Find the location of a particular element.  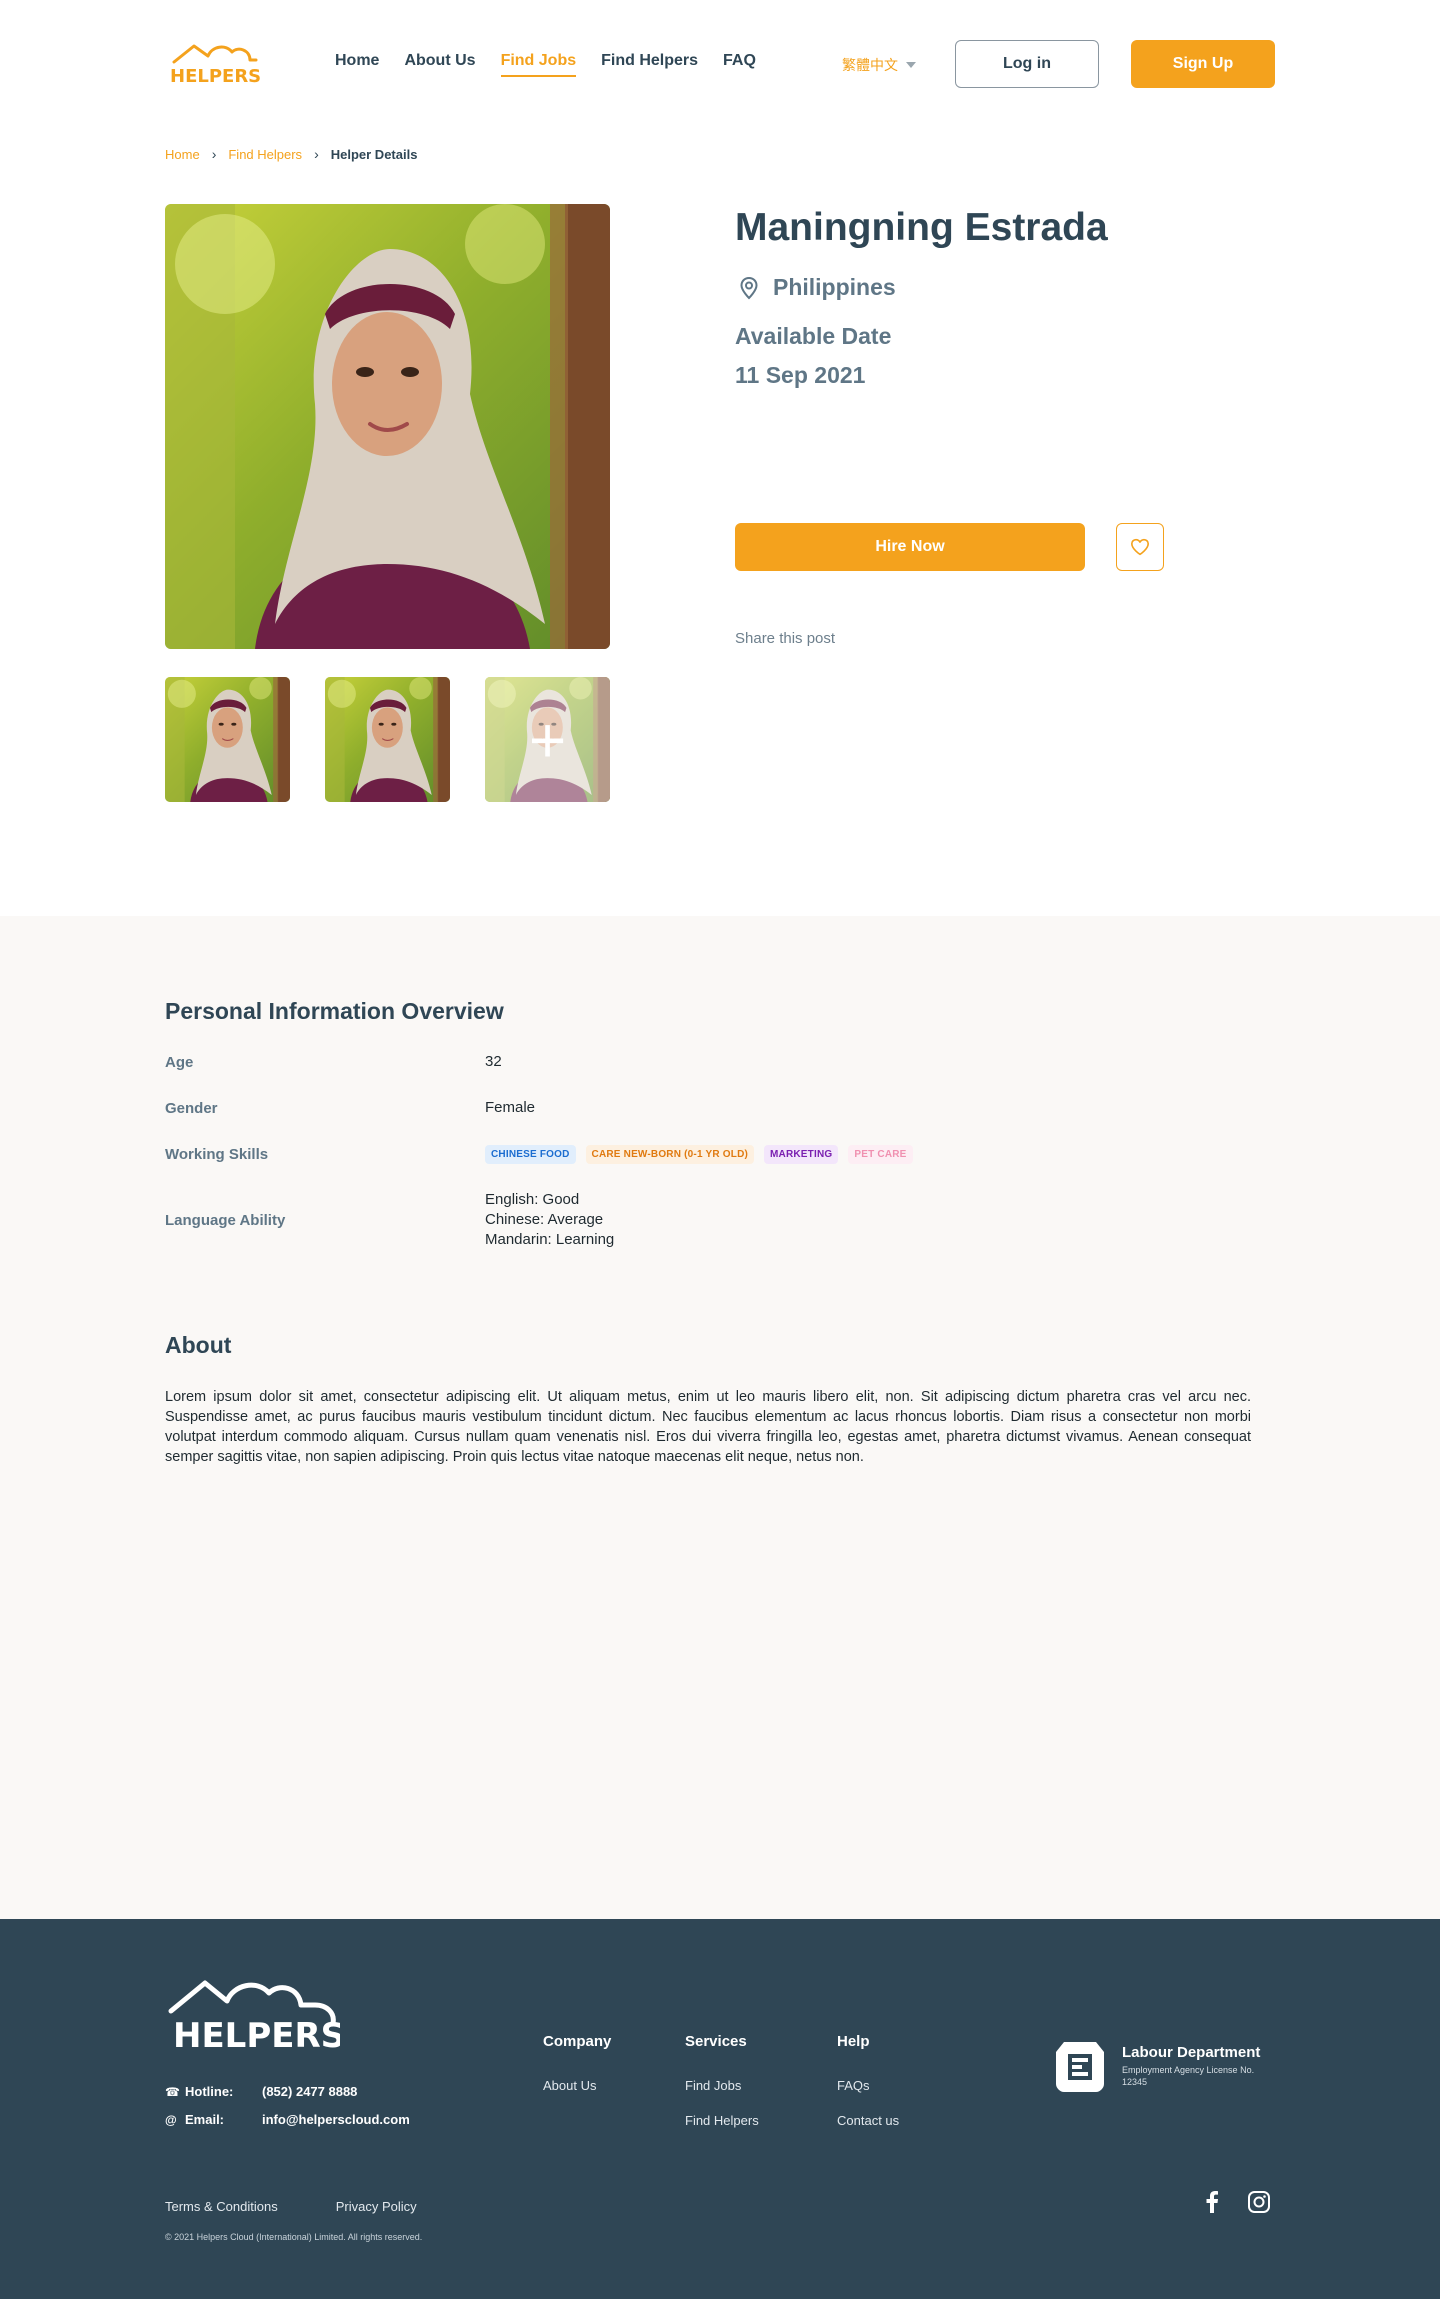

at-icon: @ is located at coordinates (171, 2119).